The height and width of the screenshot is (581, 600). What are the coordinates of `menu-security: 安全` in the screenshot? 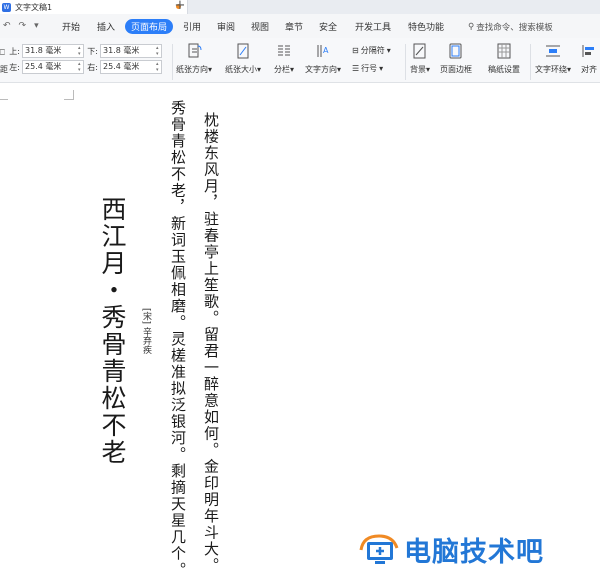 It's located at (328, 26).